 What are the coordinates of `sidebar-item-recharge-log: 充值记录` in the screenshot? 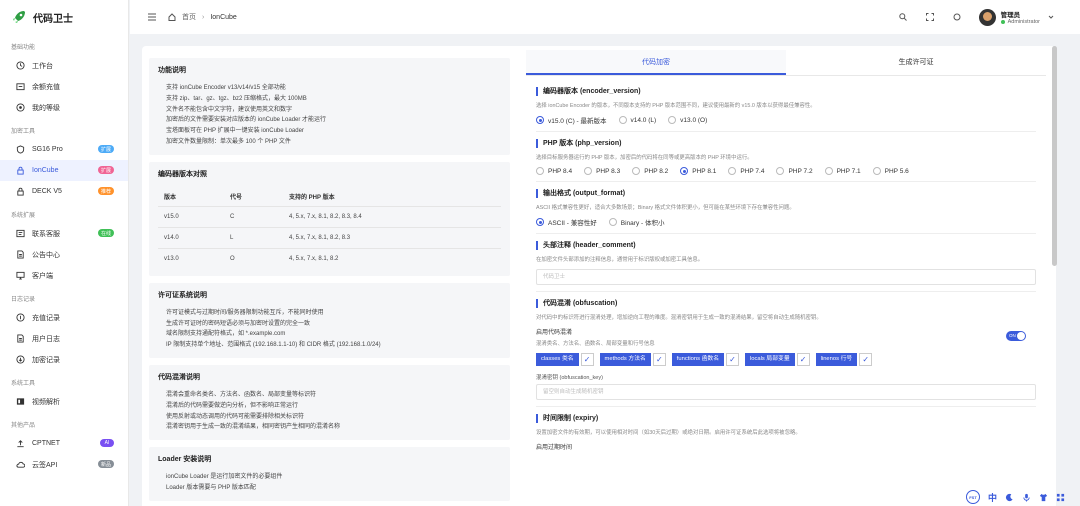 It's located at (64, 317).